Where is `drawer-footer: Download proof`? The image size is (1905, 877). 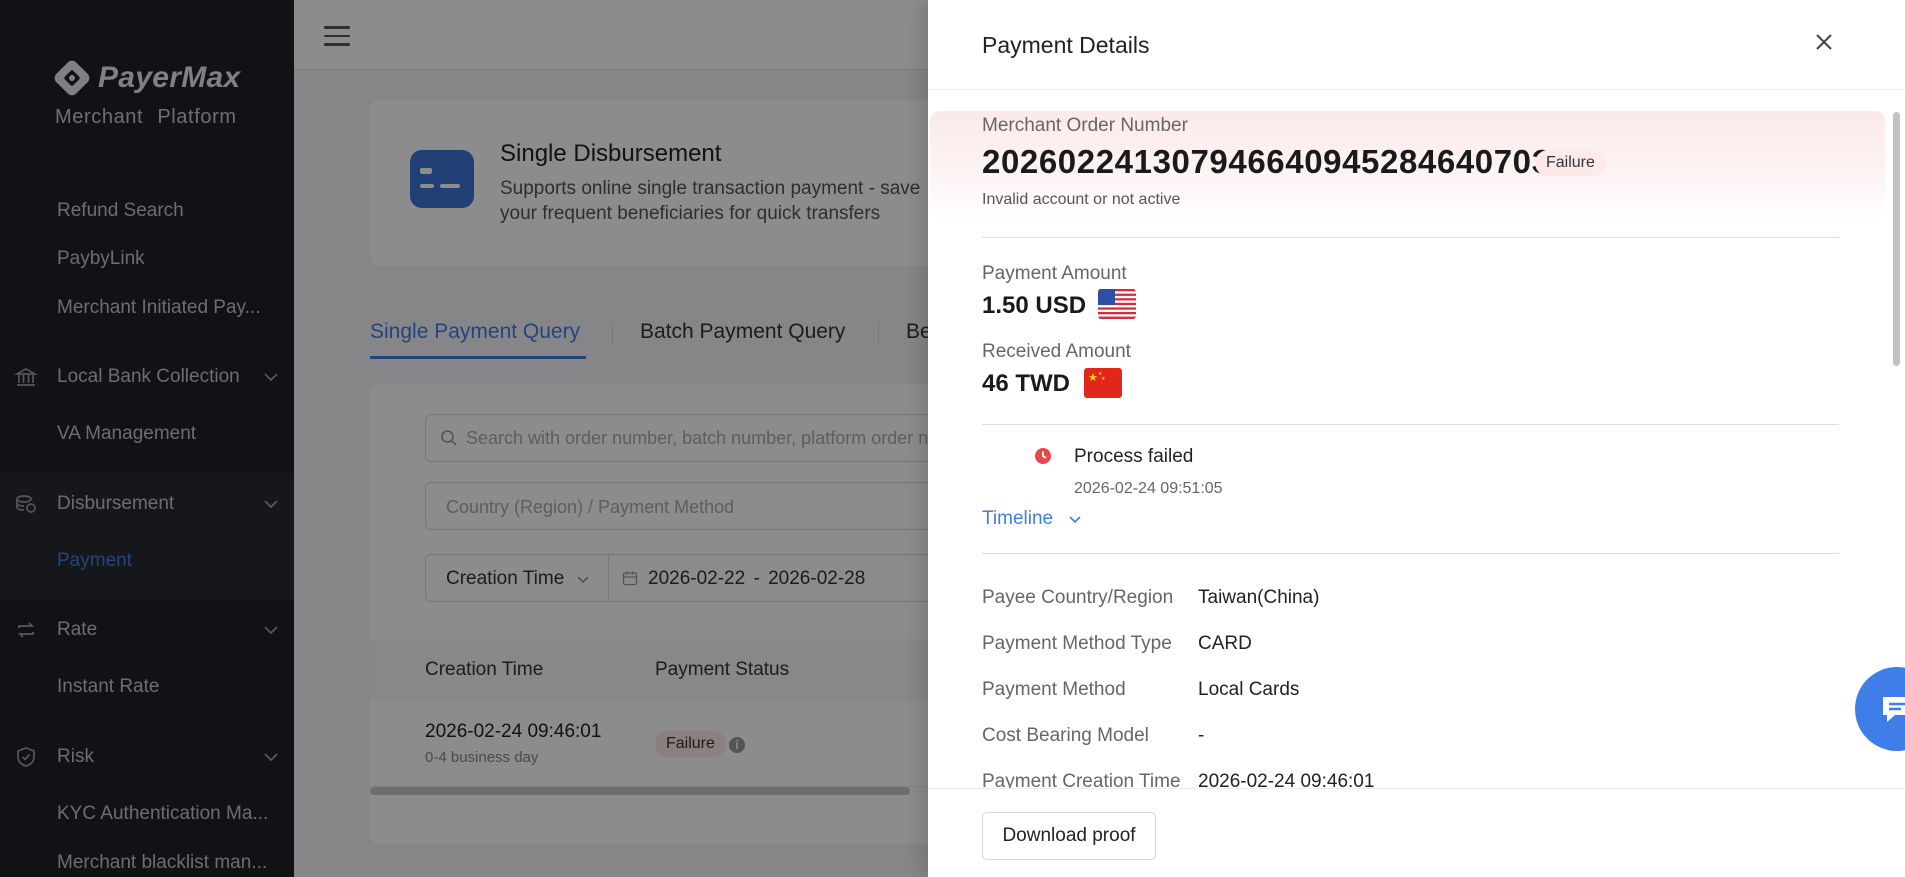
drawer-footer: Download proof is located at coordinates (1416, 832).